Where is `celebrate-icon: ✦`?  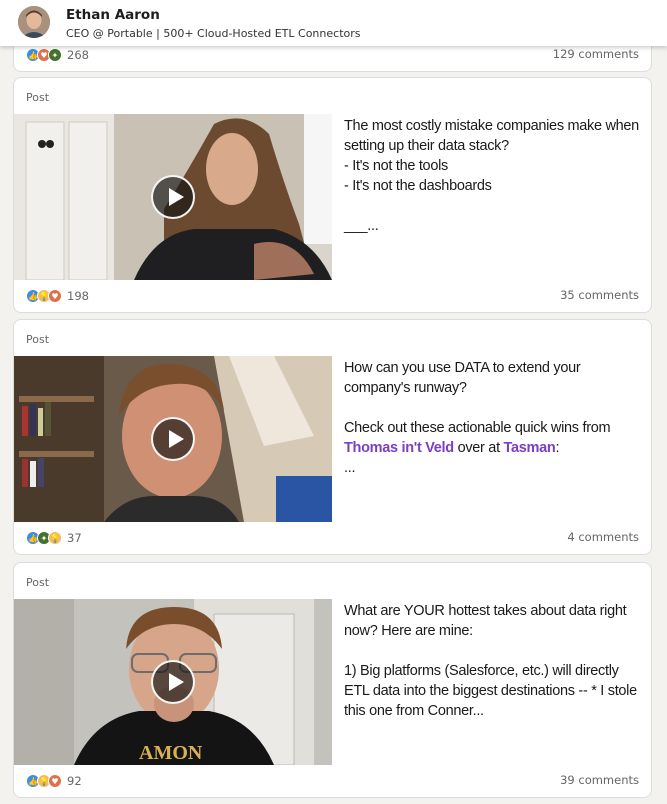
celebrate-icon: ✦ is located at coordinates (55, 55).